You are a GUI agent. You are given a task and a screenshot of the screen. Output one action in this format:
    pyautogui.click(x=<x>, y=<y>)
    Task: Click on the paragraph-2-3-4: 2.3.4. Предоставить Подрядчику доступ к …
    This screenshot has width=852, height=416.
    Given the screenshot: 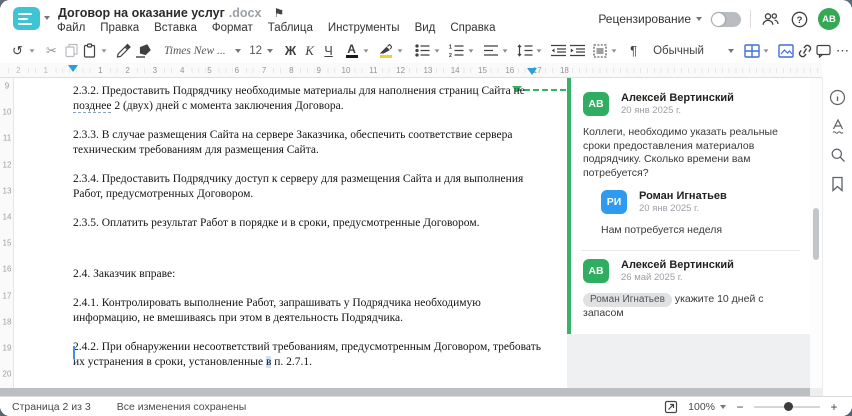 What is the action you would take?
    pyautogui.click(x=298, y=186)
    